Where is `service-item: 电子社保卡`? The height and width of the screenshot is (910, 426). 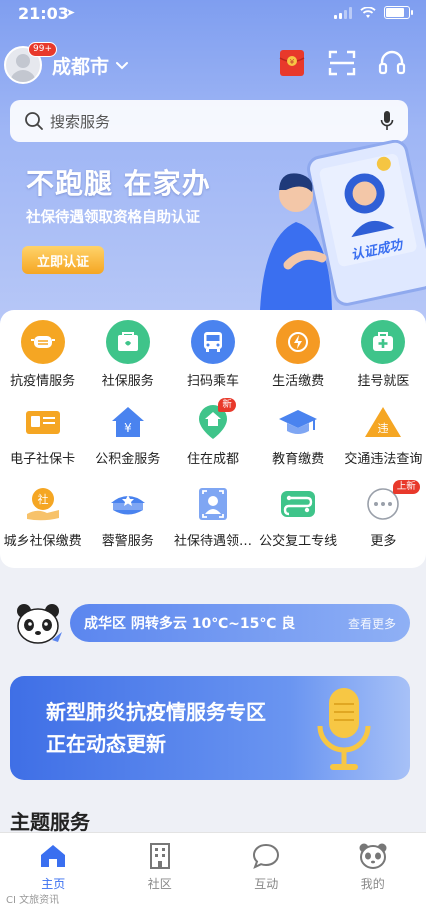
service-item: 电子社保卡 is located at coordinates (42, 438).